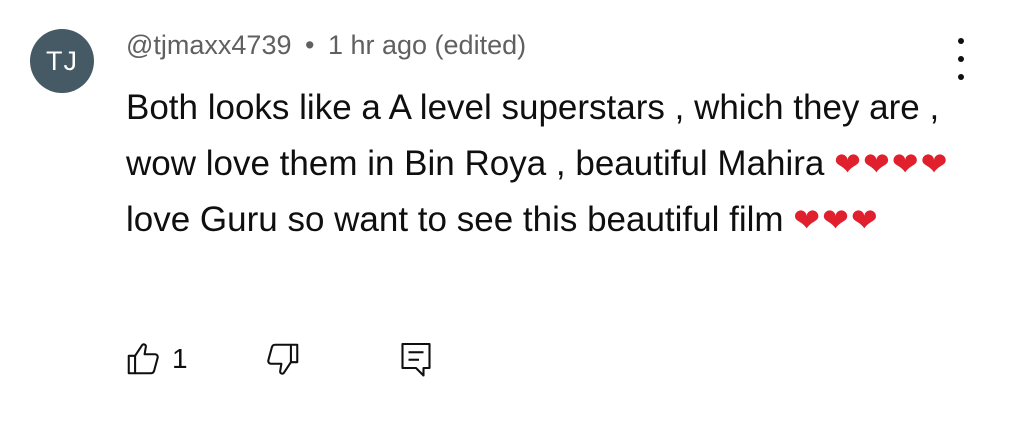 This screenshot has height=428, width=1024. I want to click on author-handle: @tjmaxx4739, so click(208, 45).